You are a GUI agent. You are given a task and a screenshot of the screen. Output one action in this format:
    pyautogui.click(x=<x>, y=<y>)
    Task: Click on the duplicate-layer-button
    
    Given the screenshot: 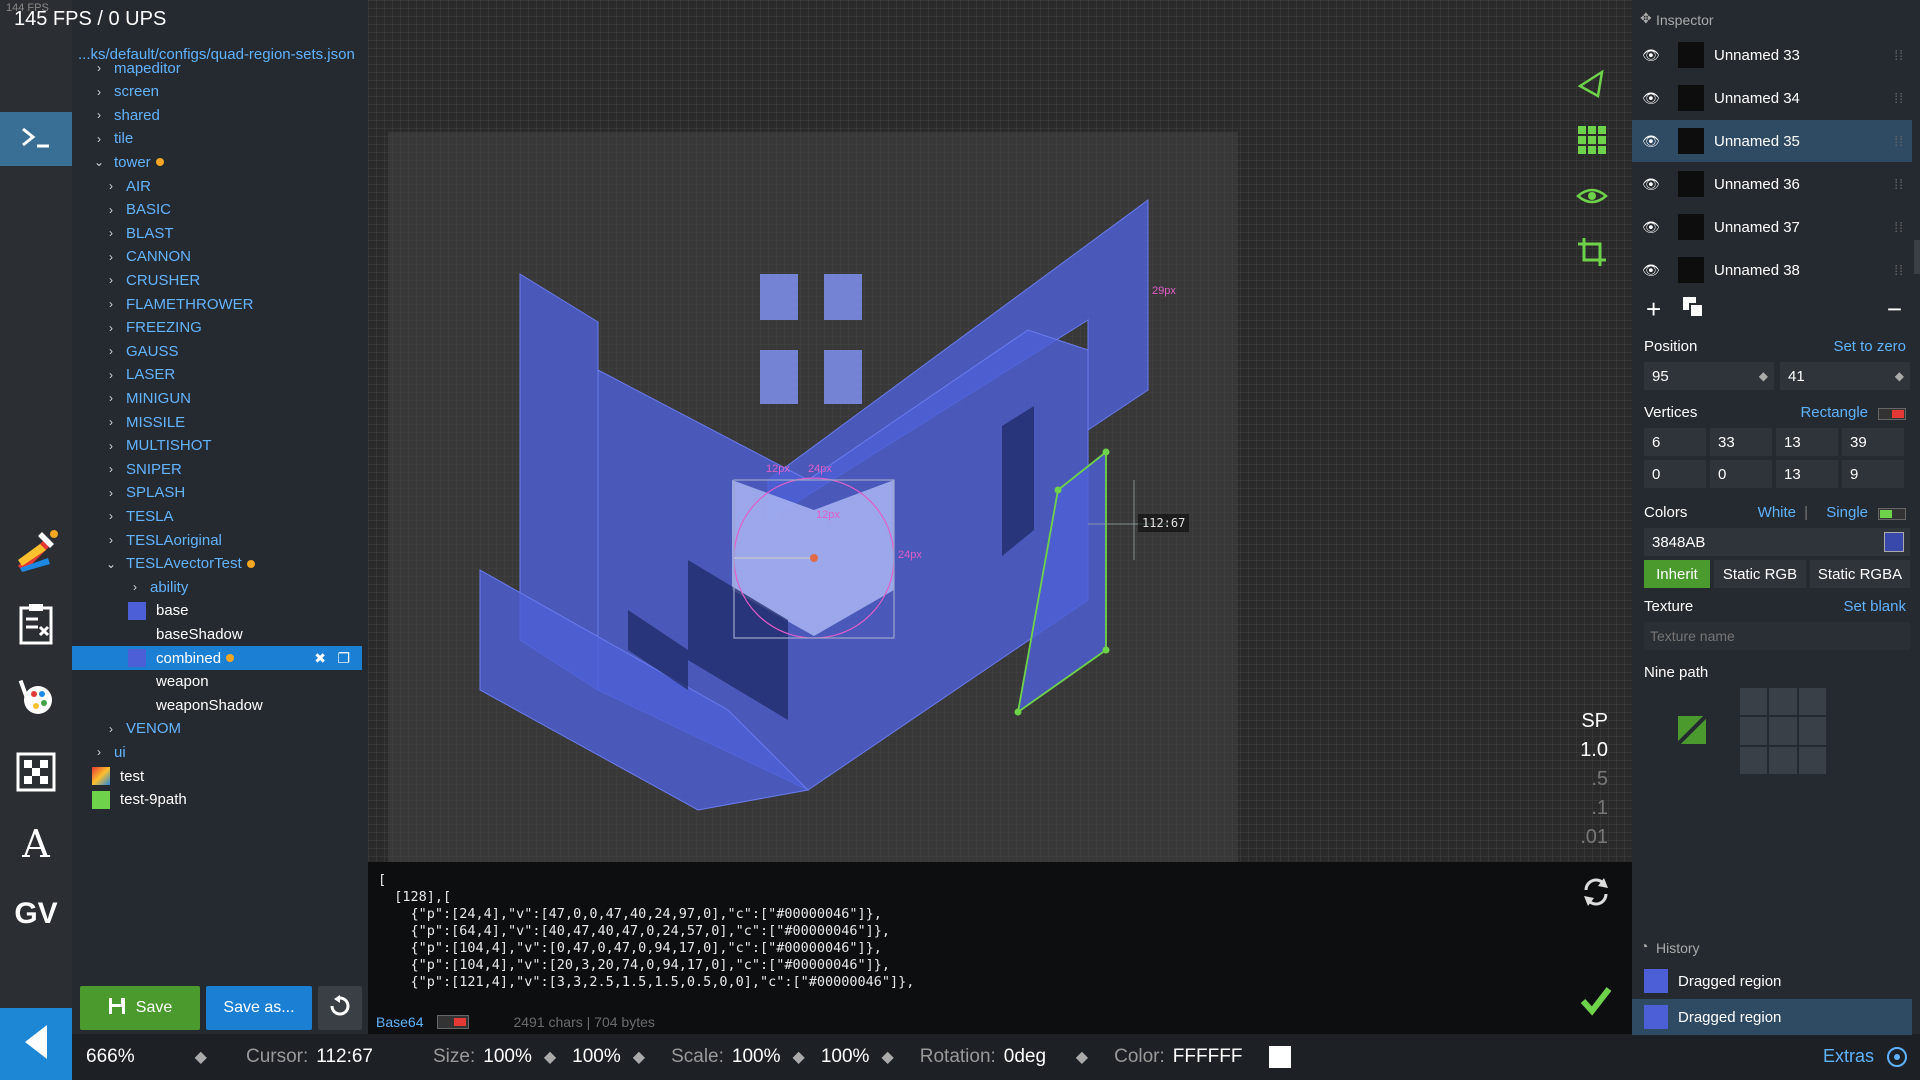 What is the action you would take?
    pyautogui.click(x=1693, y=309)
    